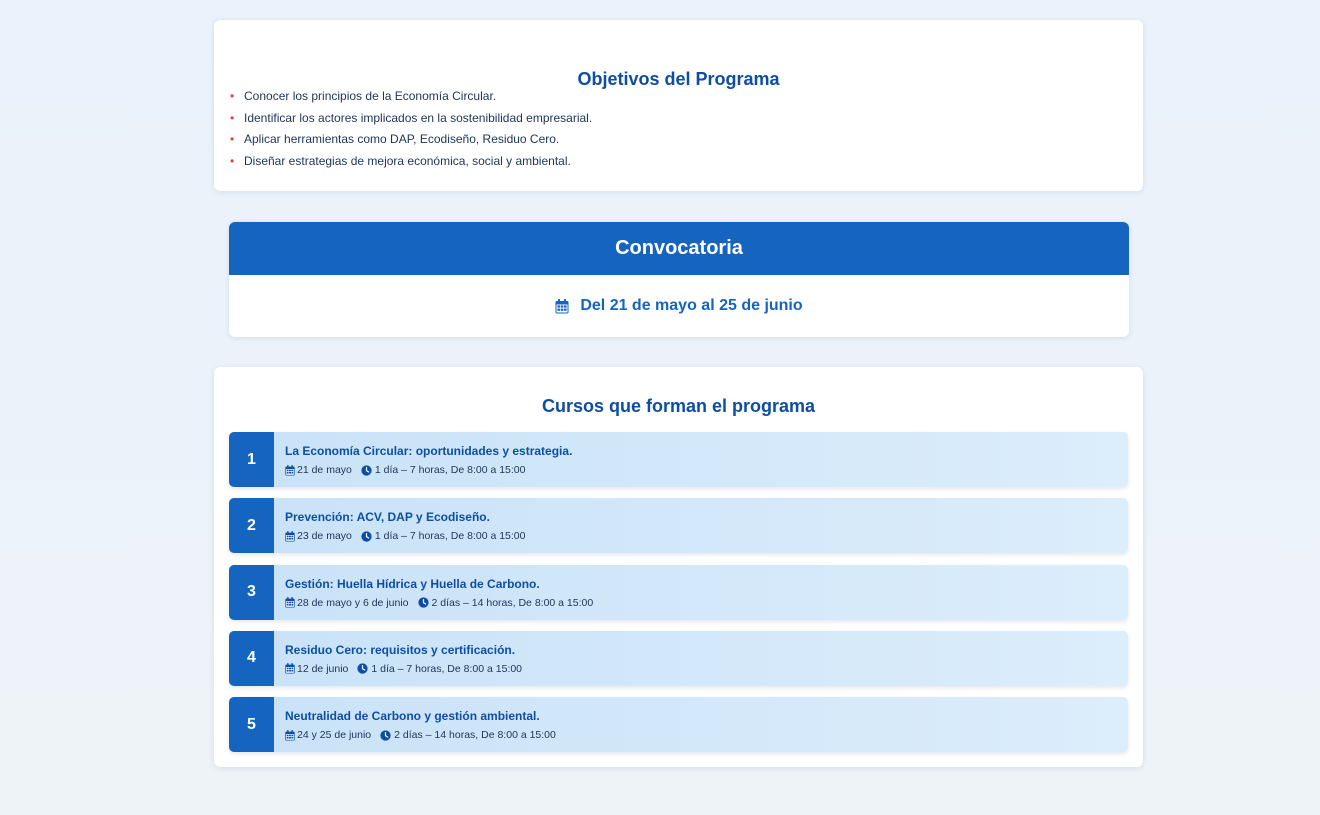 This screenshot has width=1320, height=815. What do you see at coordinates (691, 305) in the screenshot?
I see `convocatoria-date-range: Del 21 de mayo al 25 de junio` at bounding box center [691, 305].